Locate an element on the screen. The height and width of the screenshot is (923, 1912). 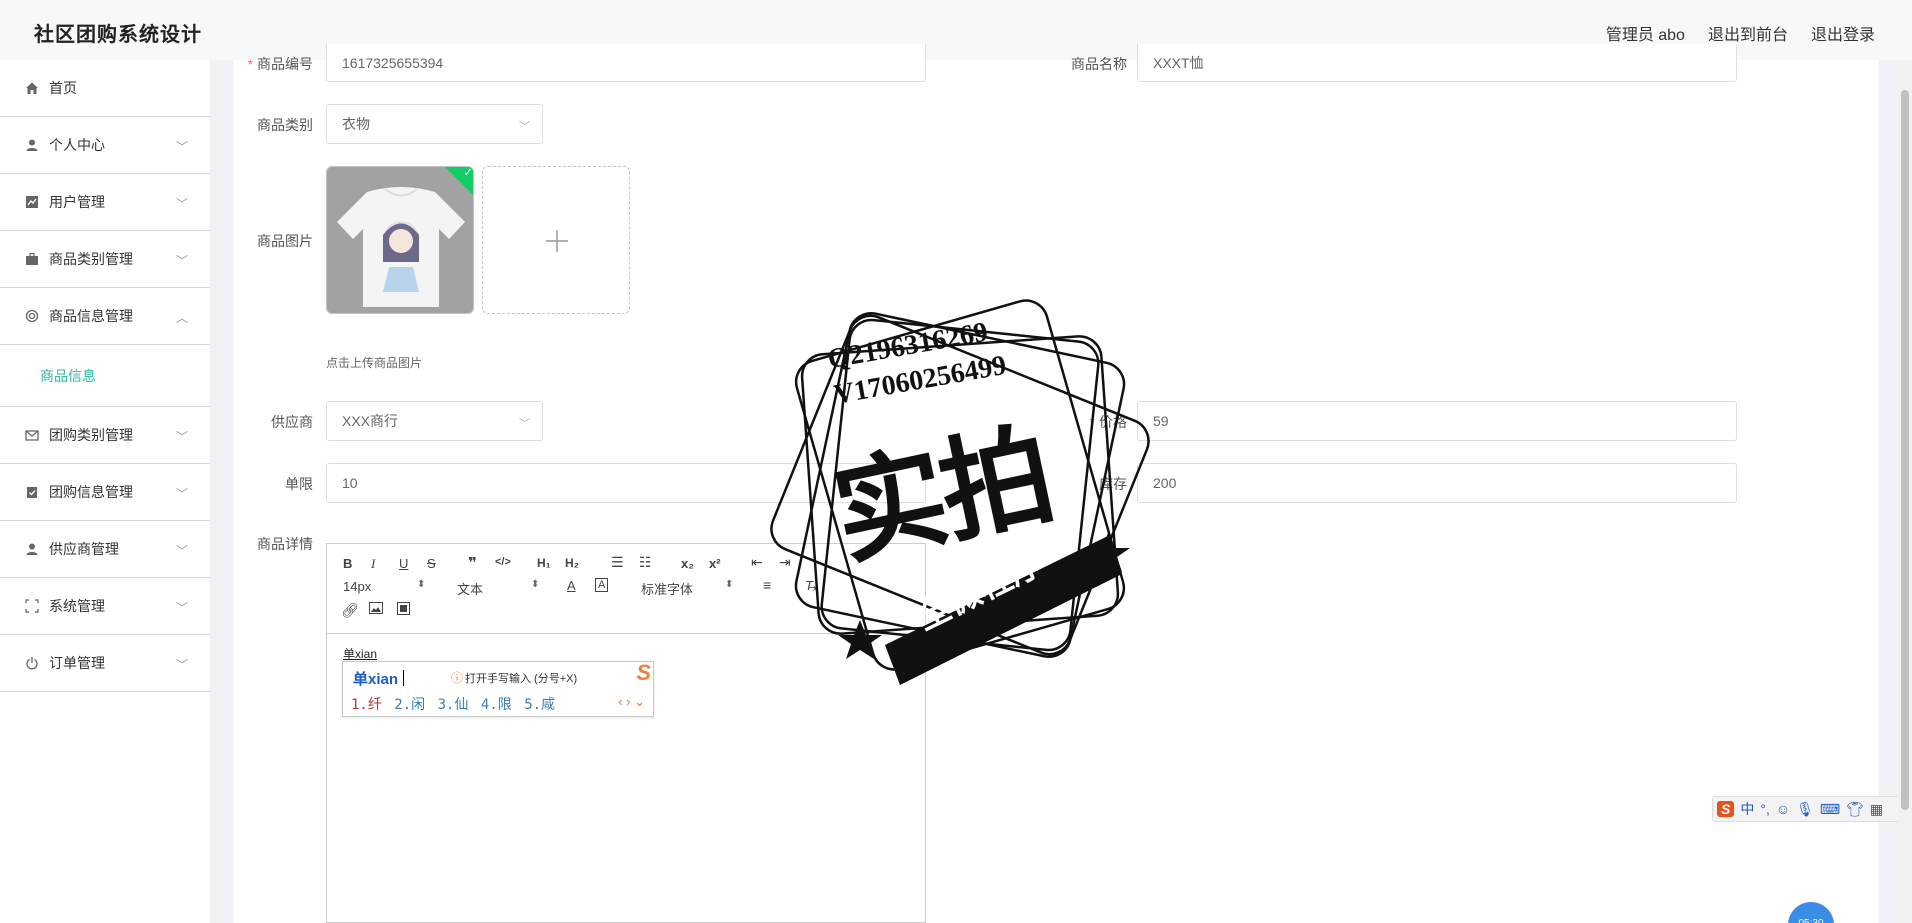
sidebar-item-users: 用户管理 ﹀ is located at coordinates (105, 202).